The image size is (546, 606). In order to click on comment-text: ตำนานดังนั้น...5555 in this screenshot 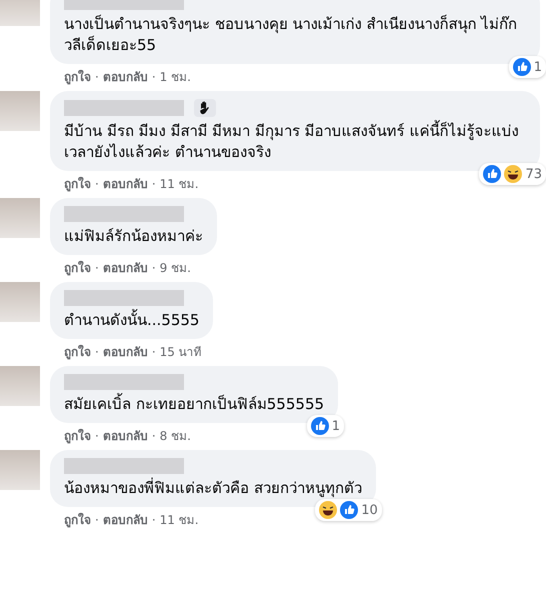, I will do `click(132, 320)`.